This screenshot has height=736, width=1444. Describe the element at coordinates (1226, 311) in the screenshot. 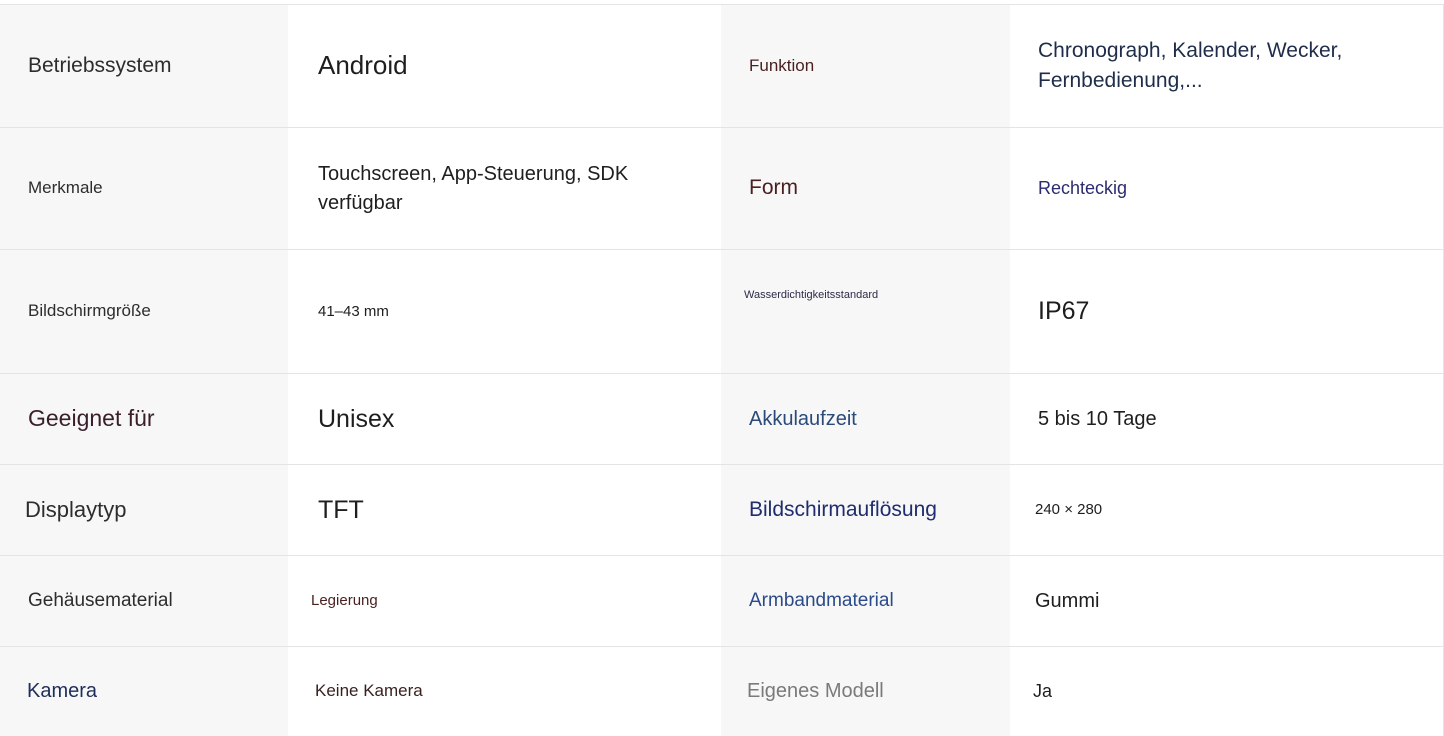

I see `spec-value-cell: IP67` at that location.